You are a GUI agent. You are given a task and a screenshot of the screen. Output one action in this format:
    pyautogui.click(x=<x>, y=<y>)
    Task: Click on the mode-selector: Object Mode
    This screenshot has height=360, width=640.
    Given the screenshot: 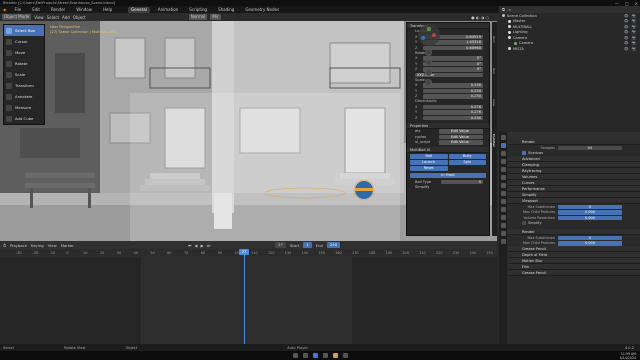 What is the action you would take?
    pyautogui.click(x=17, y=17)
    